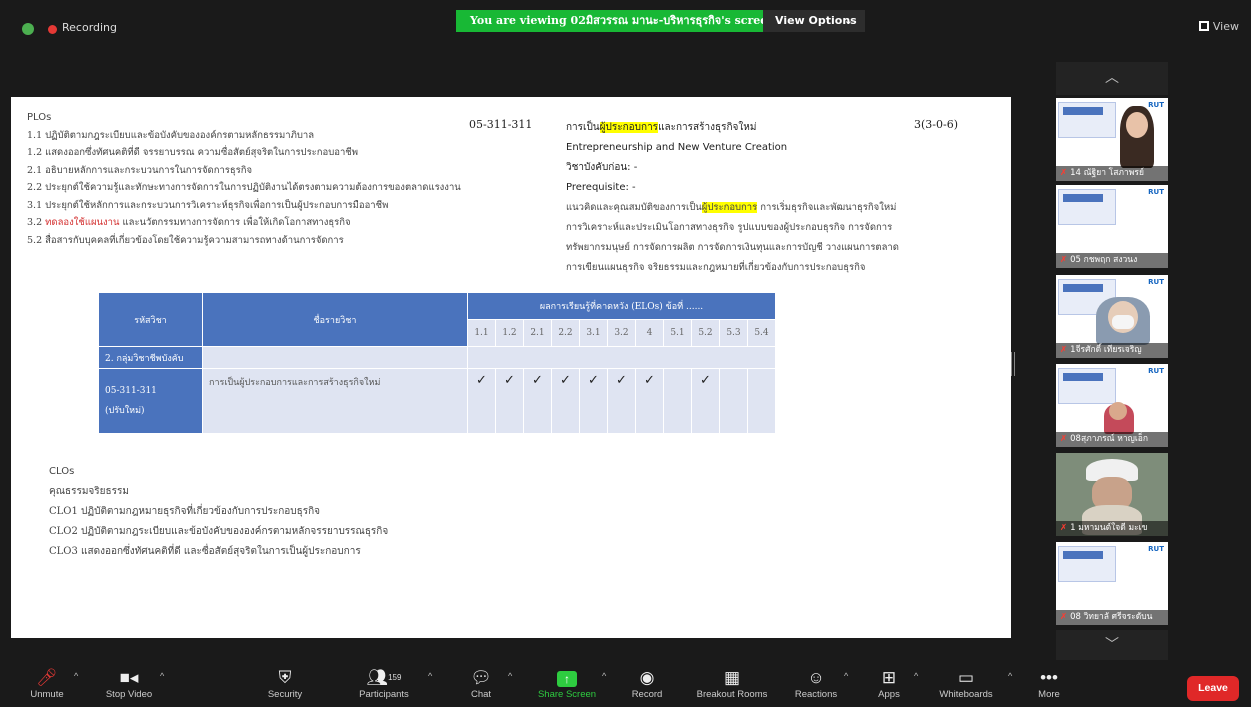 This screenshot has height=707, width=1251. What do you see at coordinates (705, 333) in the screenshot?
I see `elo-number-cell: 5.2` at bounding box center [705, 333].